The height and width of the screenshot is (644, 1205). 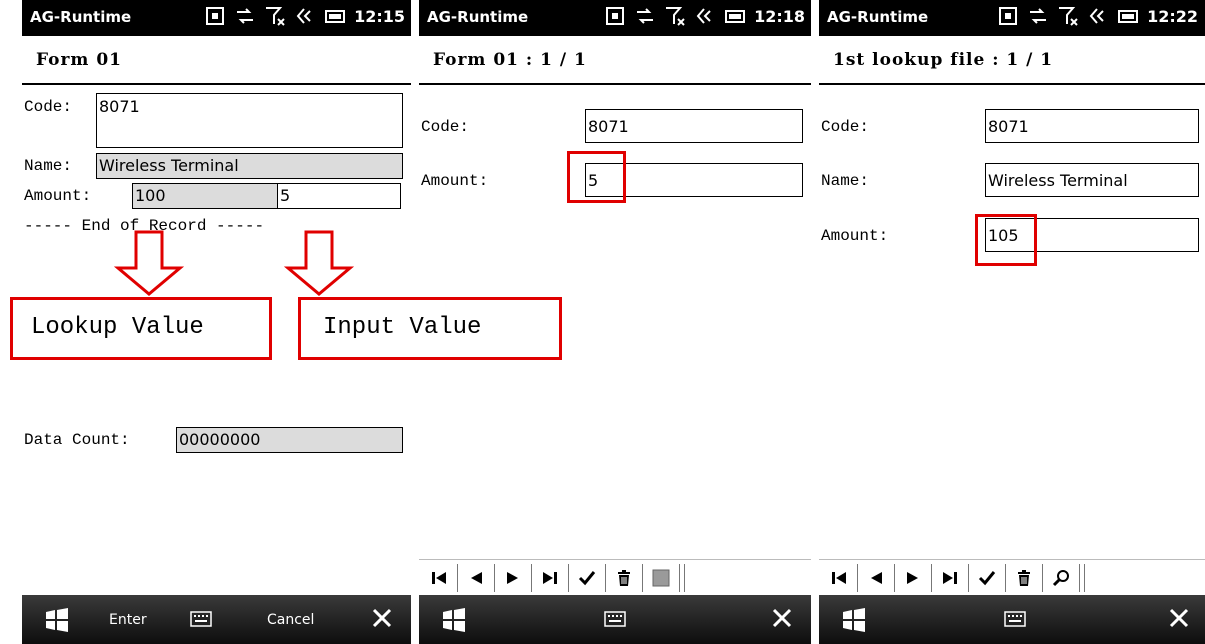 What do you see at coordinates (117, 327) in the screenshot?
I see `lookup-value-callout-text: Lookup Value` at bounding box center [117, 327].